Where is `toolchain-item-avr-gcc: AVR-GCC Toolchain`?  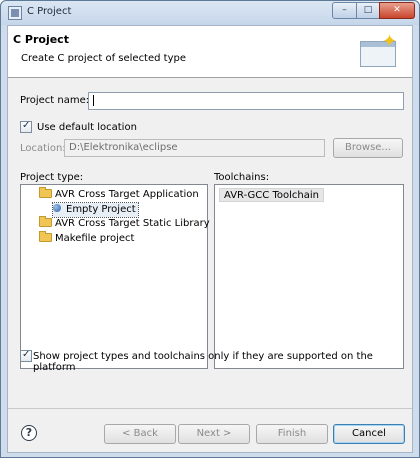 toolchain-item-avr-gcc: AVR-GCC Toolchain is located at coordinates (271, 195).